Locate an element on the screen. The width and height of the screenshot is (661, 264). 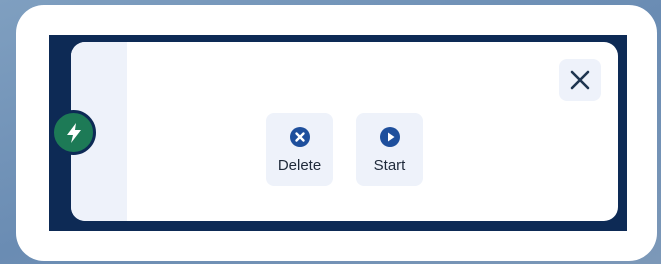
circle-x-icon is located at coordinates (300, 137).